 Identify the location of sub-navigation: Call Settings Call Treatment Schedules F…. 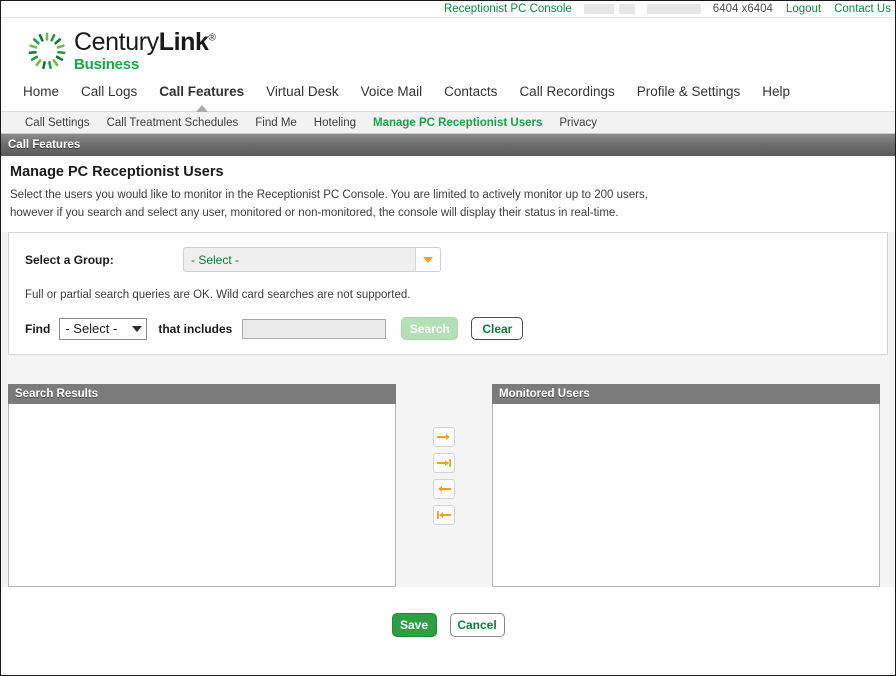
(448, 122).